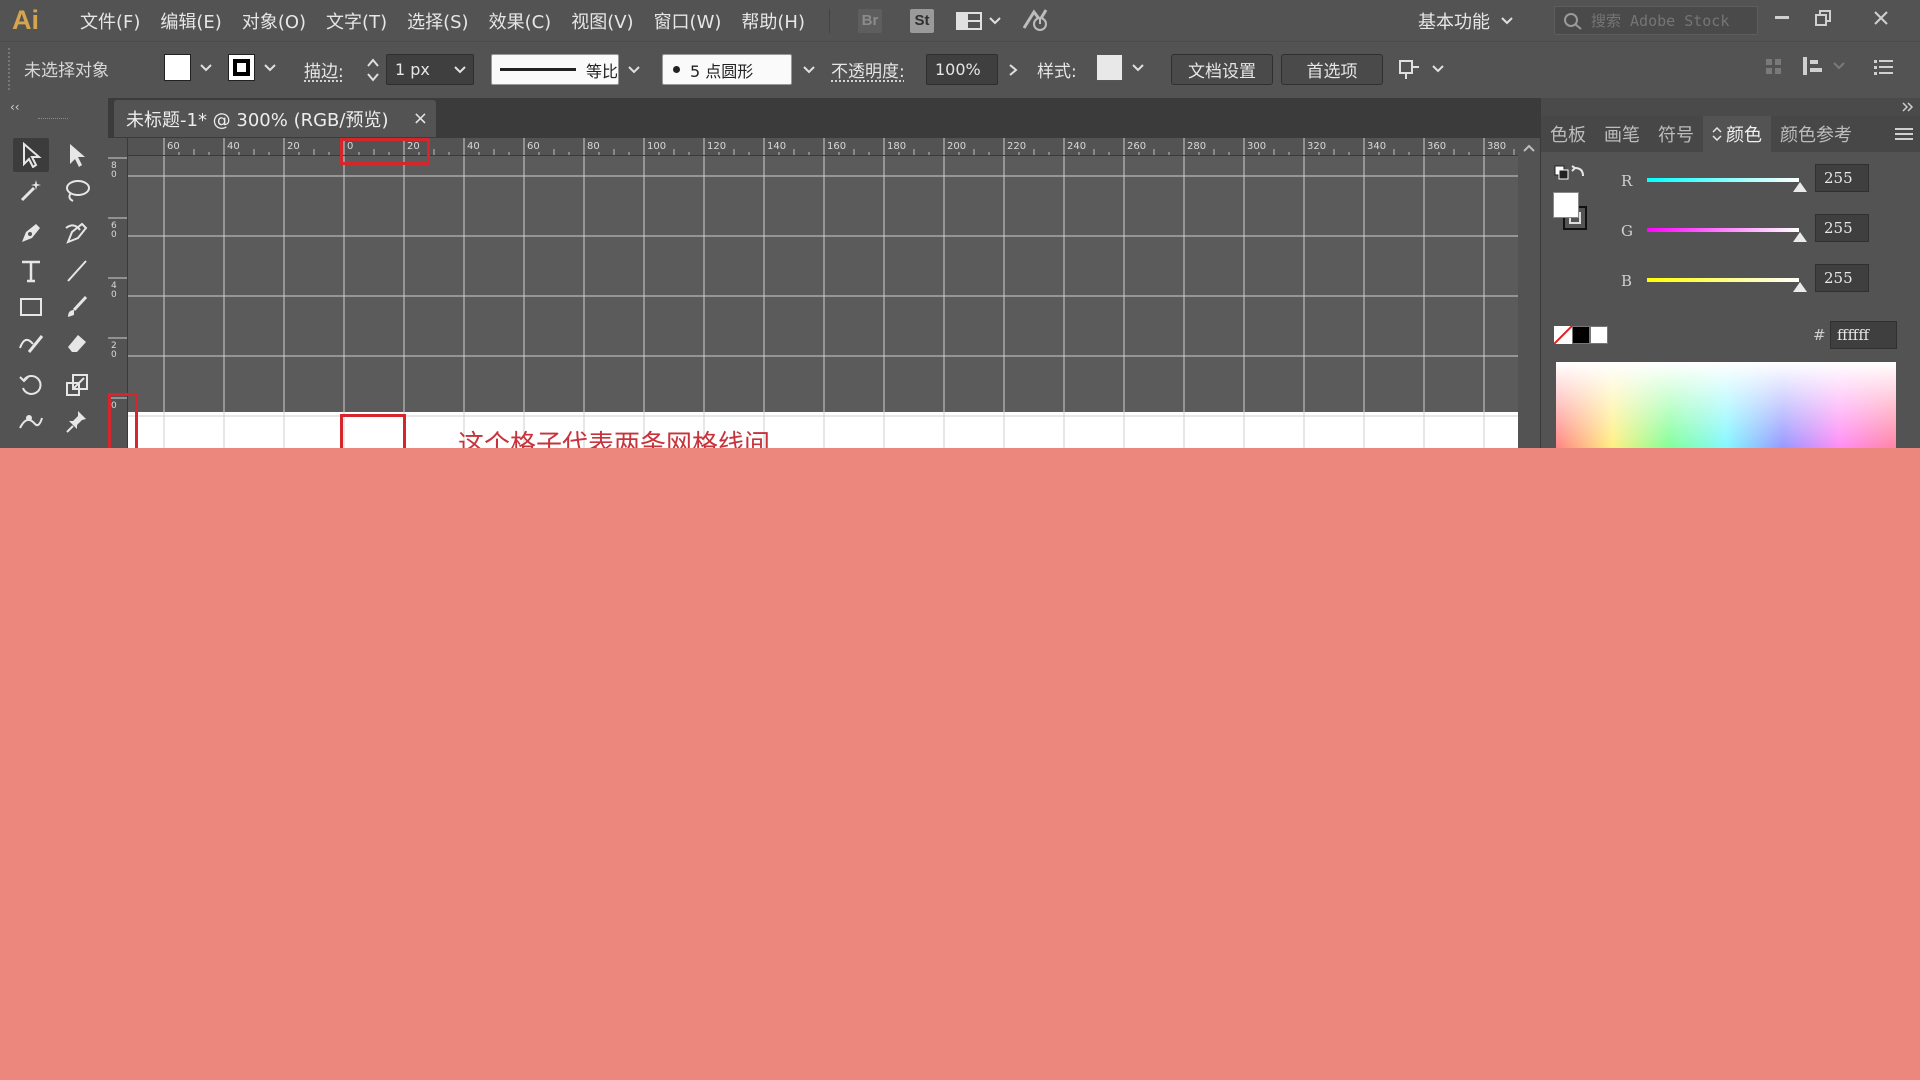  What do you see at coordinates (356, 21) in the screenshot?
I see `menu-type: 文字(T)` at bounding box center [356, 21].